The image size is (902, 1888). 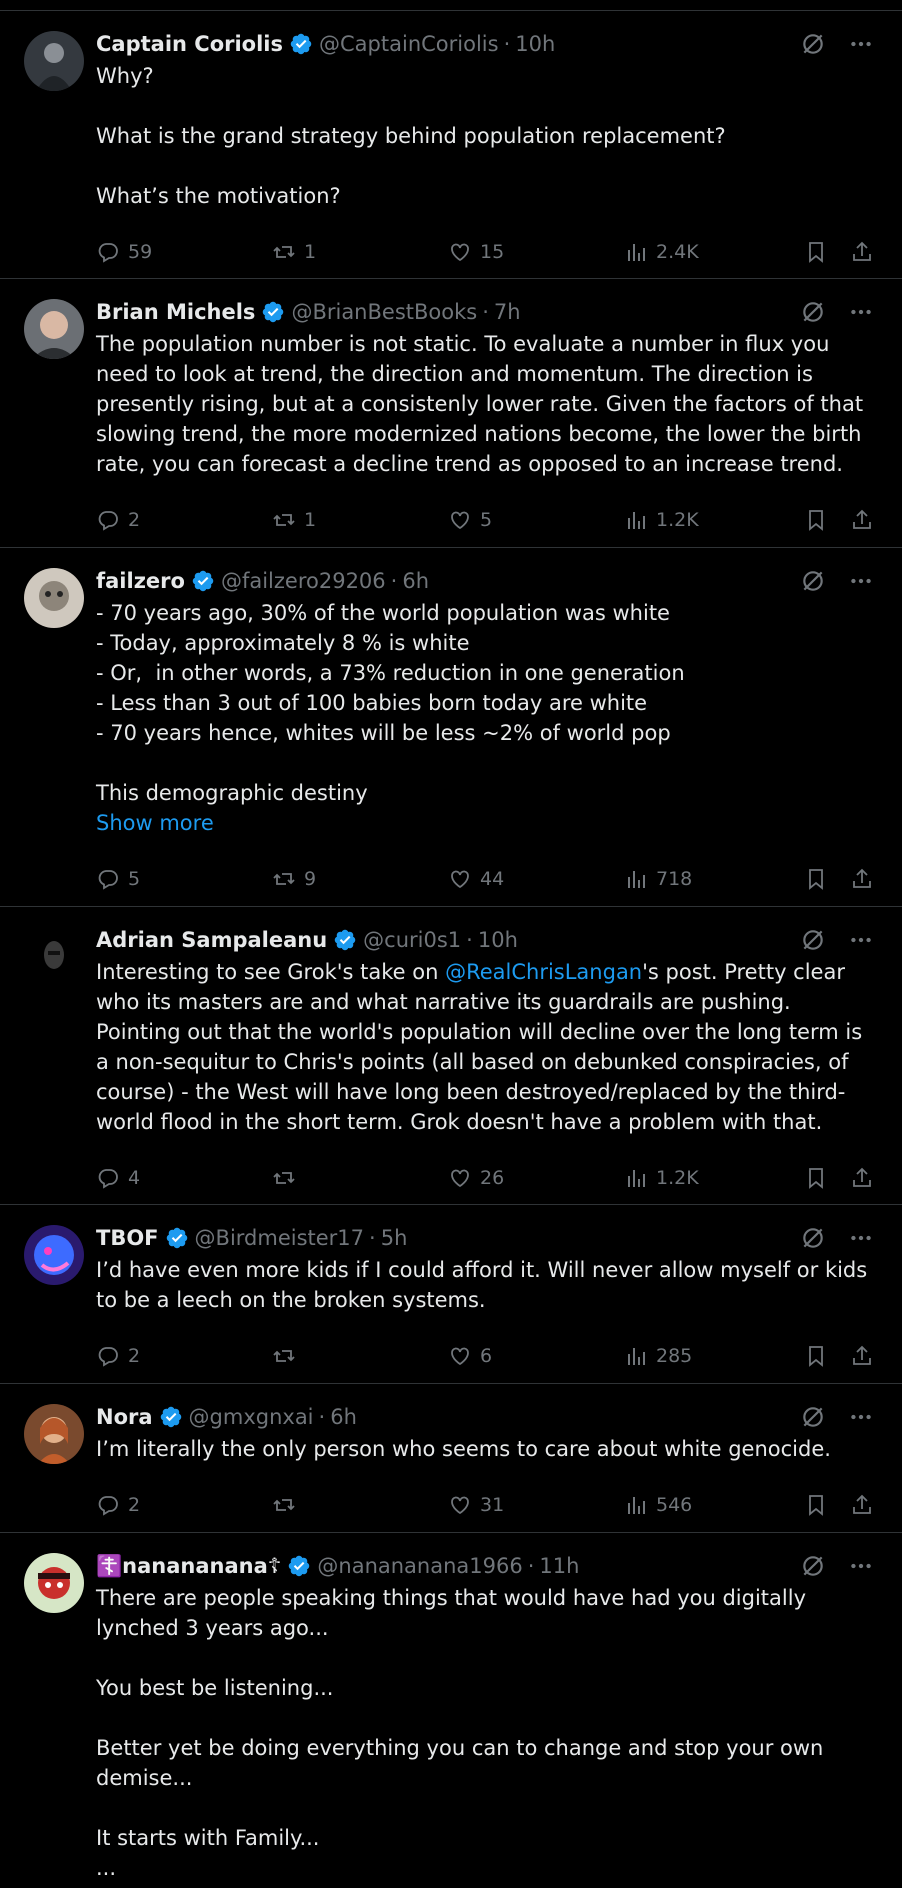 What do you see at coordinates (118, 879) in the screenshot?
I see `reply-button: 5` at bounding box center [118, 879].